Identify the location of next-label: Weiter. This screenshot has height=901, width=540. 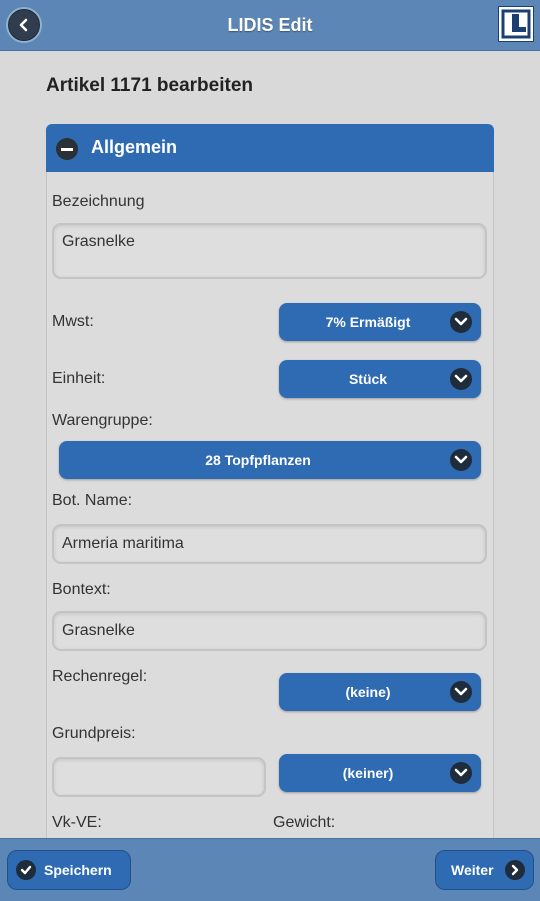
(472, 870).